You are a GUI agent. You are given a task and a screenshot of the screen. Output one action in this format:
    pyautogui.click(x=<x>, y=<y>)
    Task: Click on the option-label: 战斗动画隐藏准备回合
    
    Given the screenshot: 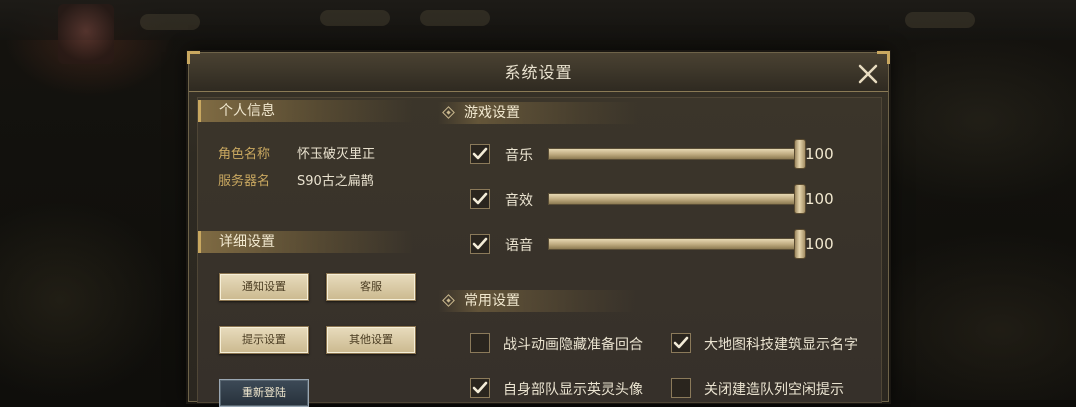 What is the action you would take?
    pyautogui.click(x=573, y=345)
    